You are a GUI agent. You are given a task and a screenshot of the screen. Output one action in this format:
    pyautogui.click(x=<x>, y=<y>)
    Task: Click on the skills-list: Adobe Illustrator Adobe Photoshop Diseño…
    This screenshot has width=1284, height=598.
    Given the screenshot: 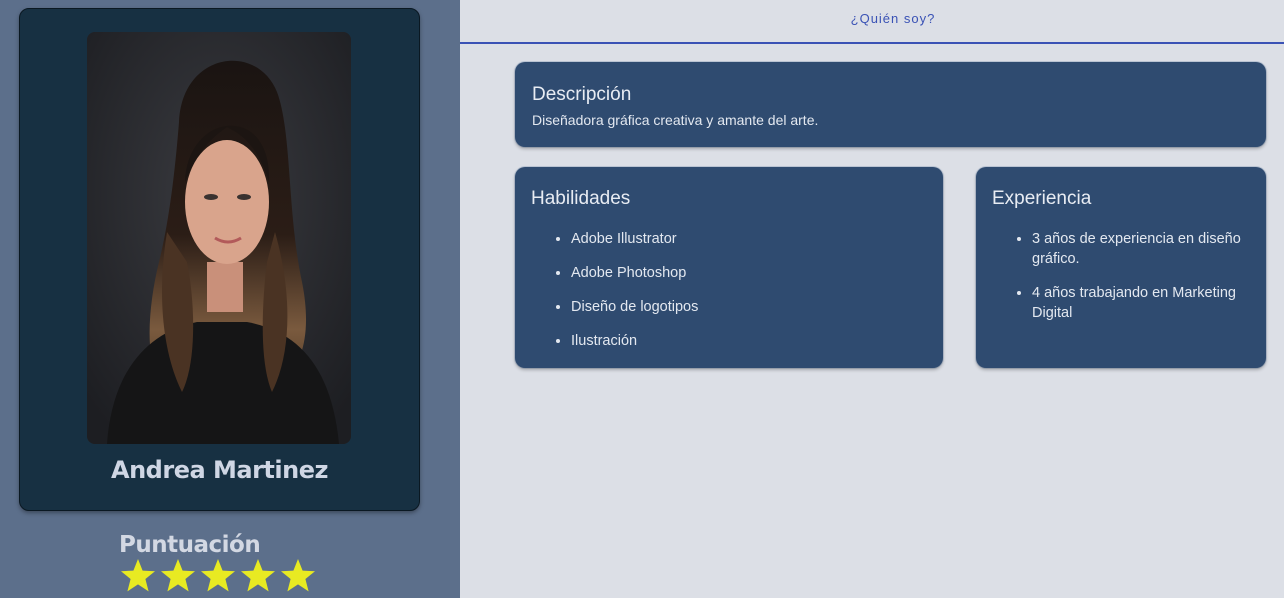 What is the action you would take?
    pyautogui.click(x=737, y=290)
    